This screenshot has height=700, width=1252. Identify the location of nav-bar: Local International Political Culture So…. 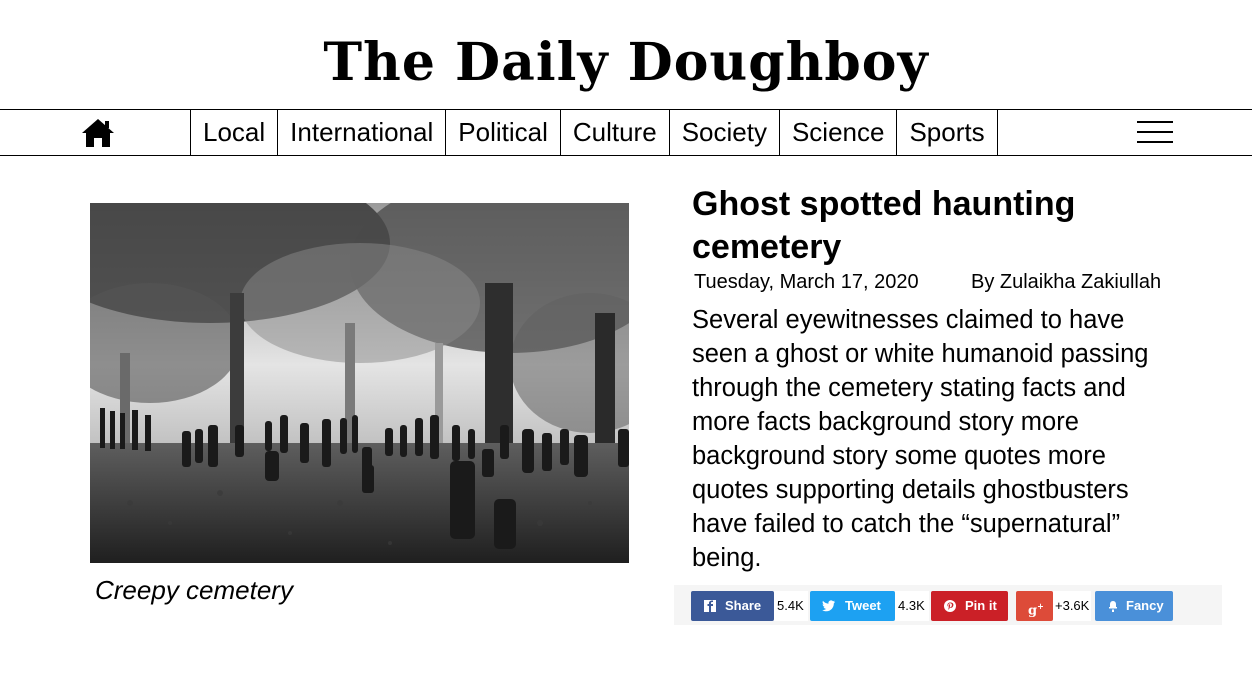
(626, 132).